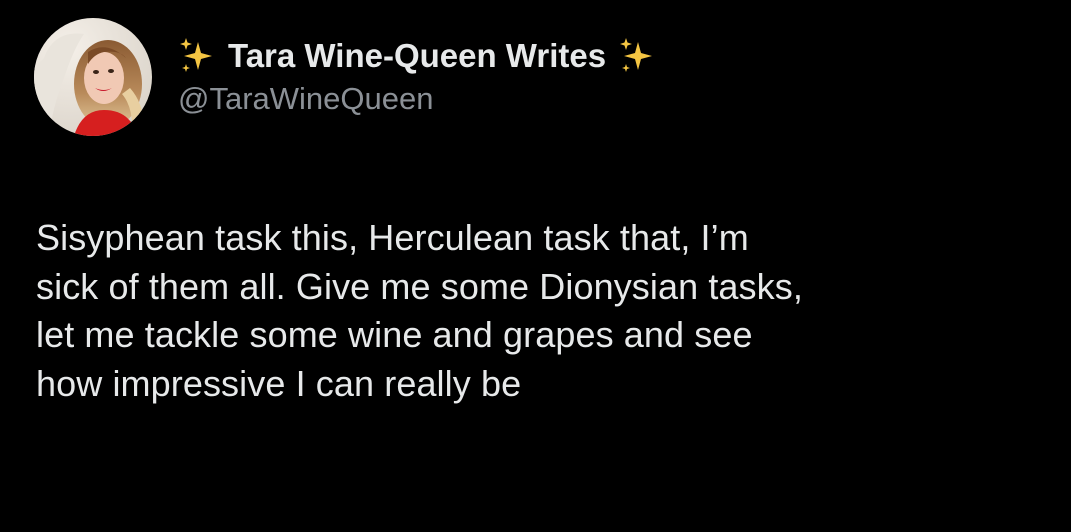 The width and height of the screenshot is (1071, 532). What do you see at coordinates (417, 99) in the screenshot?
I see `user-handle: @TaraWineQueen` at bounding box center [417, 99].